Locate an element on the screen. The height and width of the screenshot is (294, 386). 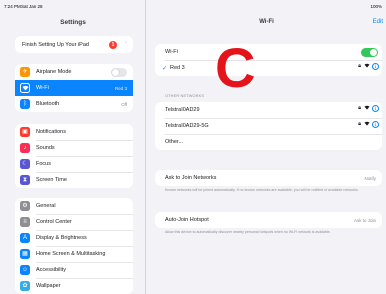
wifi-current-group: Wi-Fi ✓ Red 3 🔒︎ i is located at coordinates (268, 60).